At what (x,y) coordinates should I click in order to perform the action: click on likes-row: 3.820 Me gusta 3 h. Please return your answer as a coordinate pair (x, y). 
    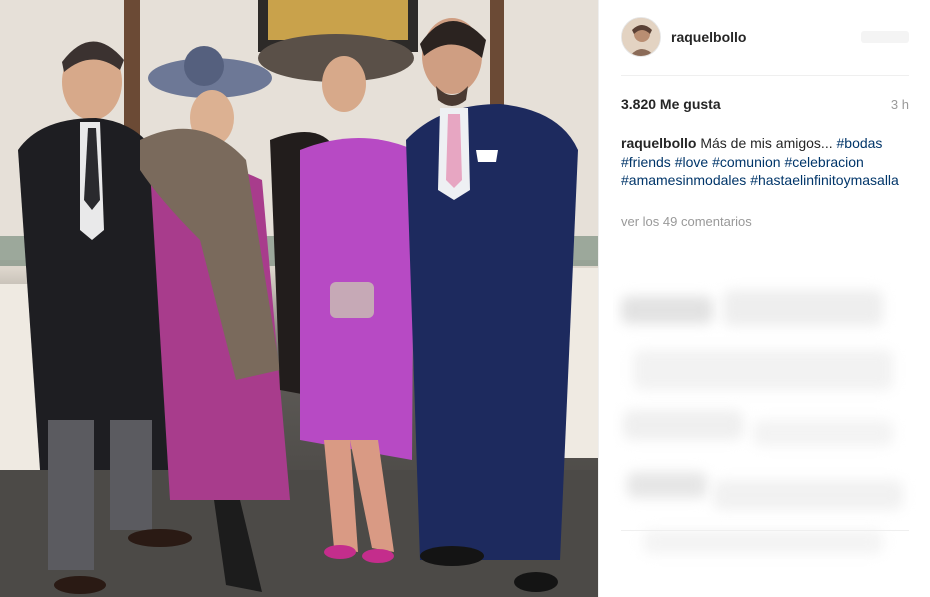
    Looking at the image, I should click on (765, 104).